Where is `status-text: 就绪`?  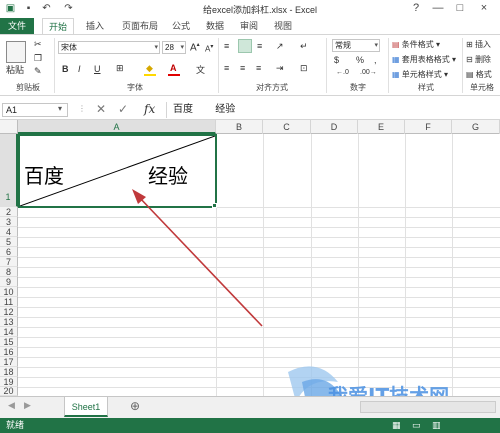
status-text: 就绪 is located at coordinates (15, 425).